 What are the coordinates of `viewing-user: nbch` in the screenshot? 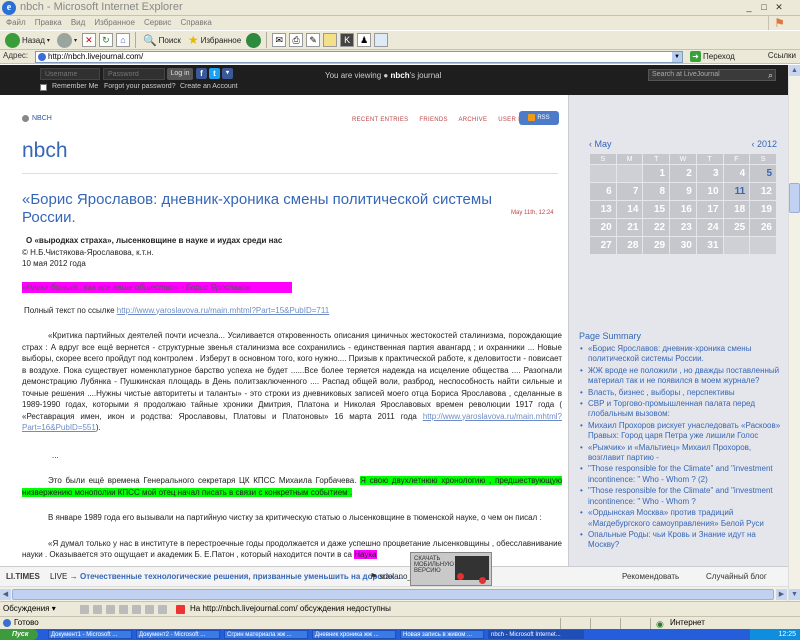 It's located at (400, 75).